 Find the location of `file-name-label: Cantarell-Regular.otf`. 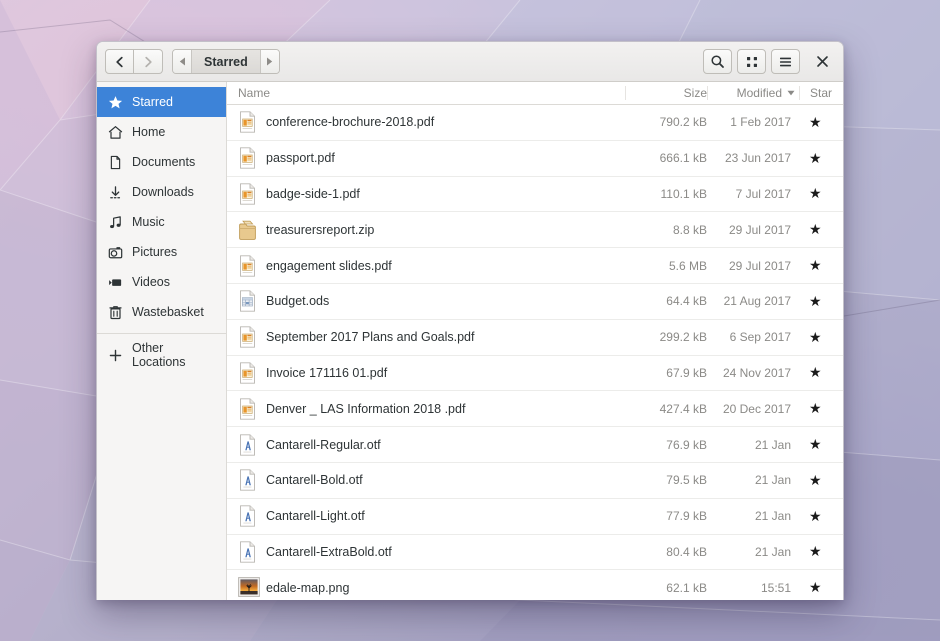

file-name-label: Cantarell-Regular.otf is located at coordinates (323, 444).